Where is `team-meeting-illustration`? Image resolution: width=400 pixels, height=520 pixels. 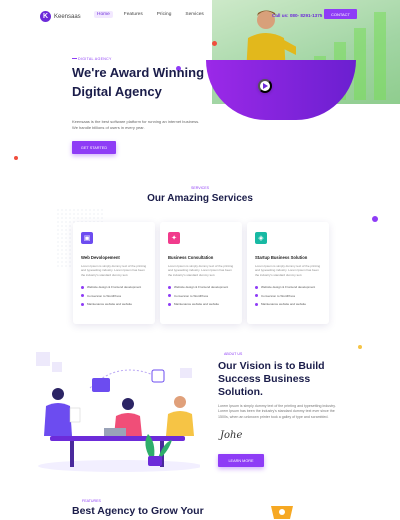 team-meeting-illustration is located at coordinates (118, 412).